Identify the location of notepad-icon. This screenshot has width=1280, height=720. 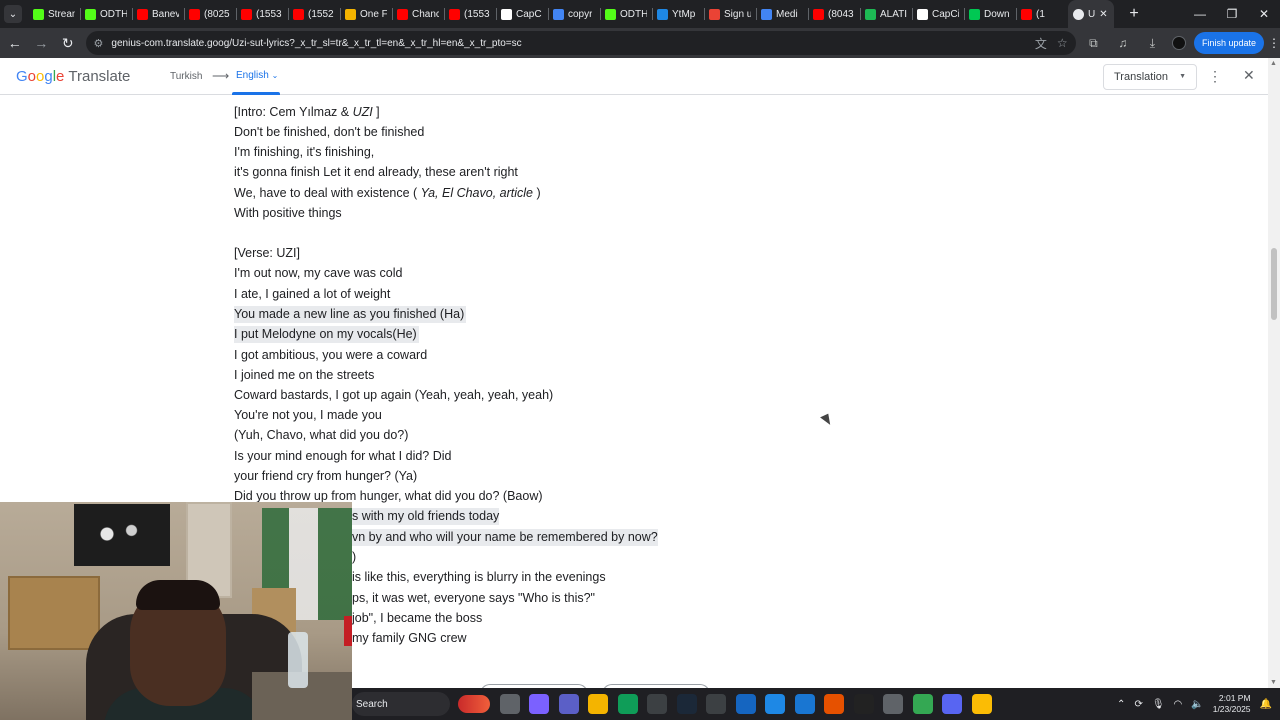
(775, 704).